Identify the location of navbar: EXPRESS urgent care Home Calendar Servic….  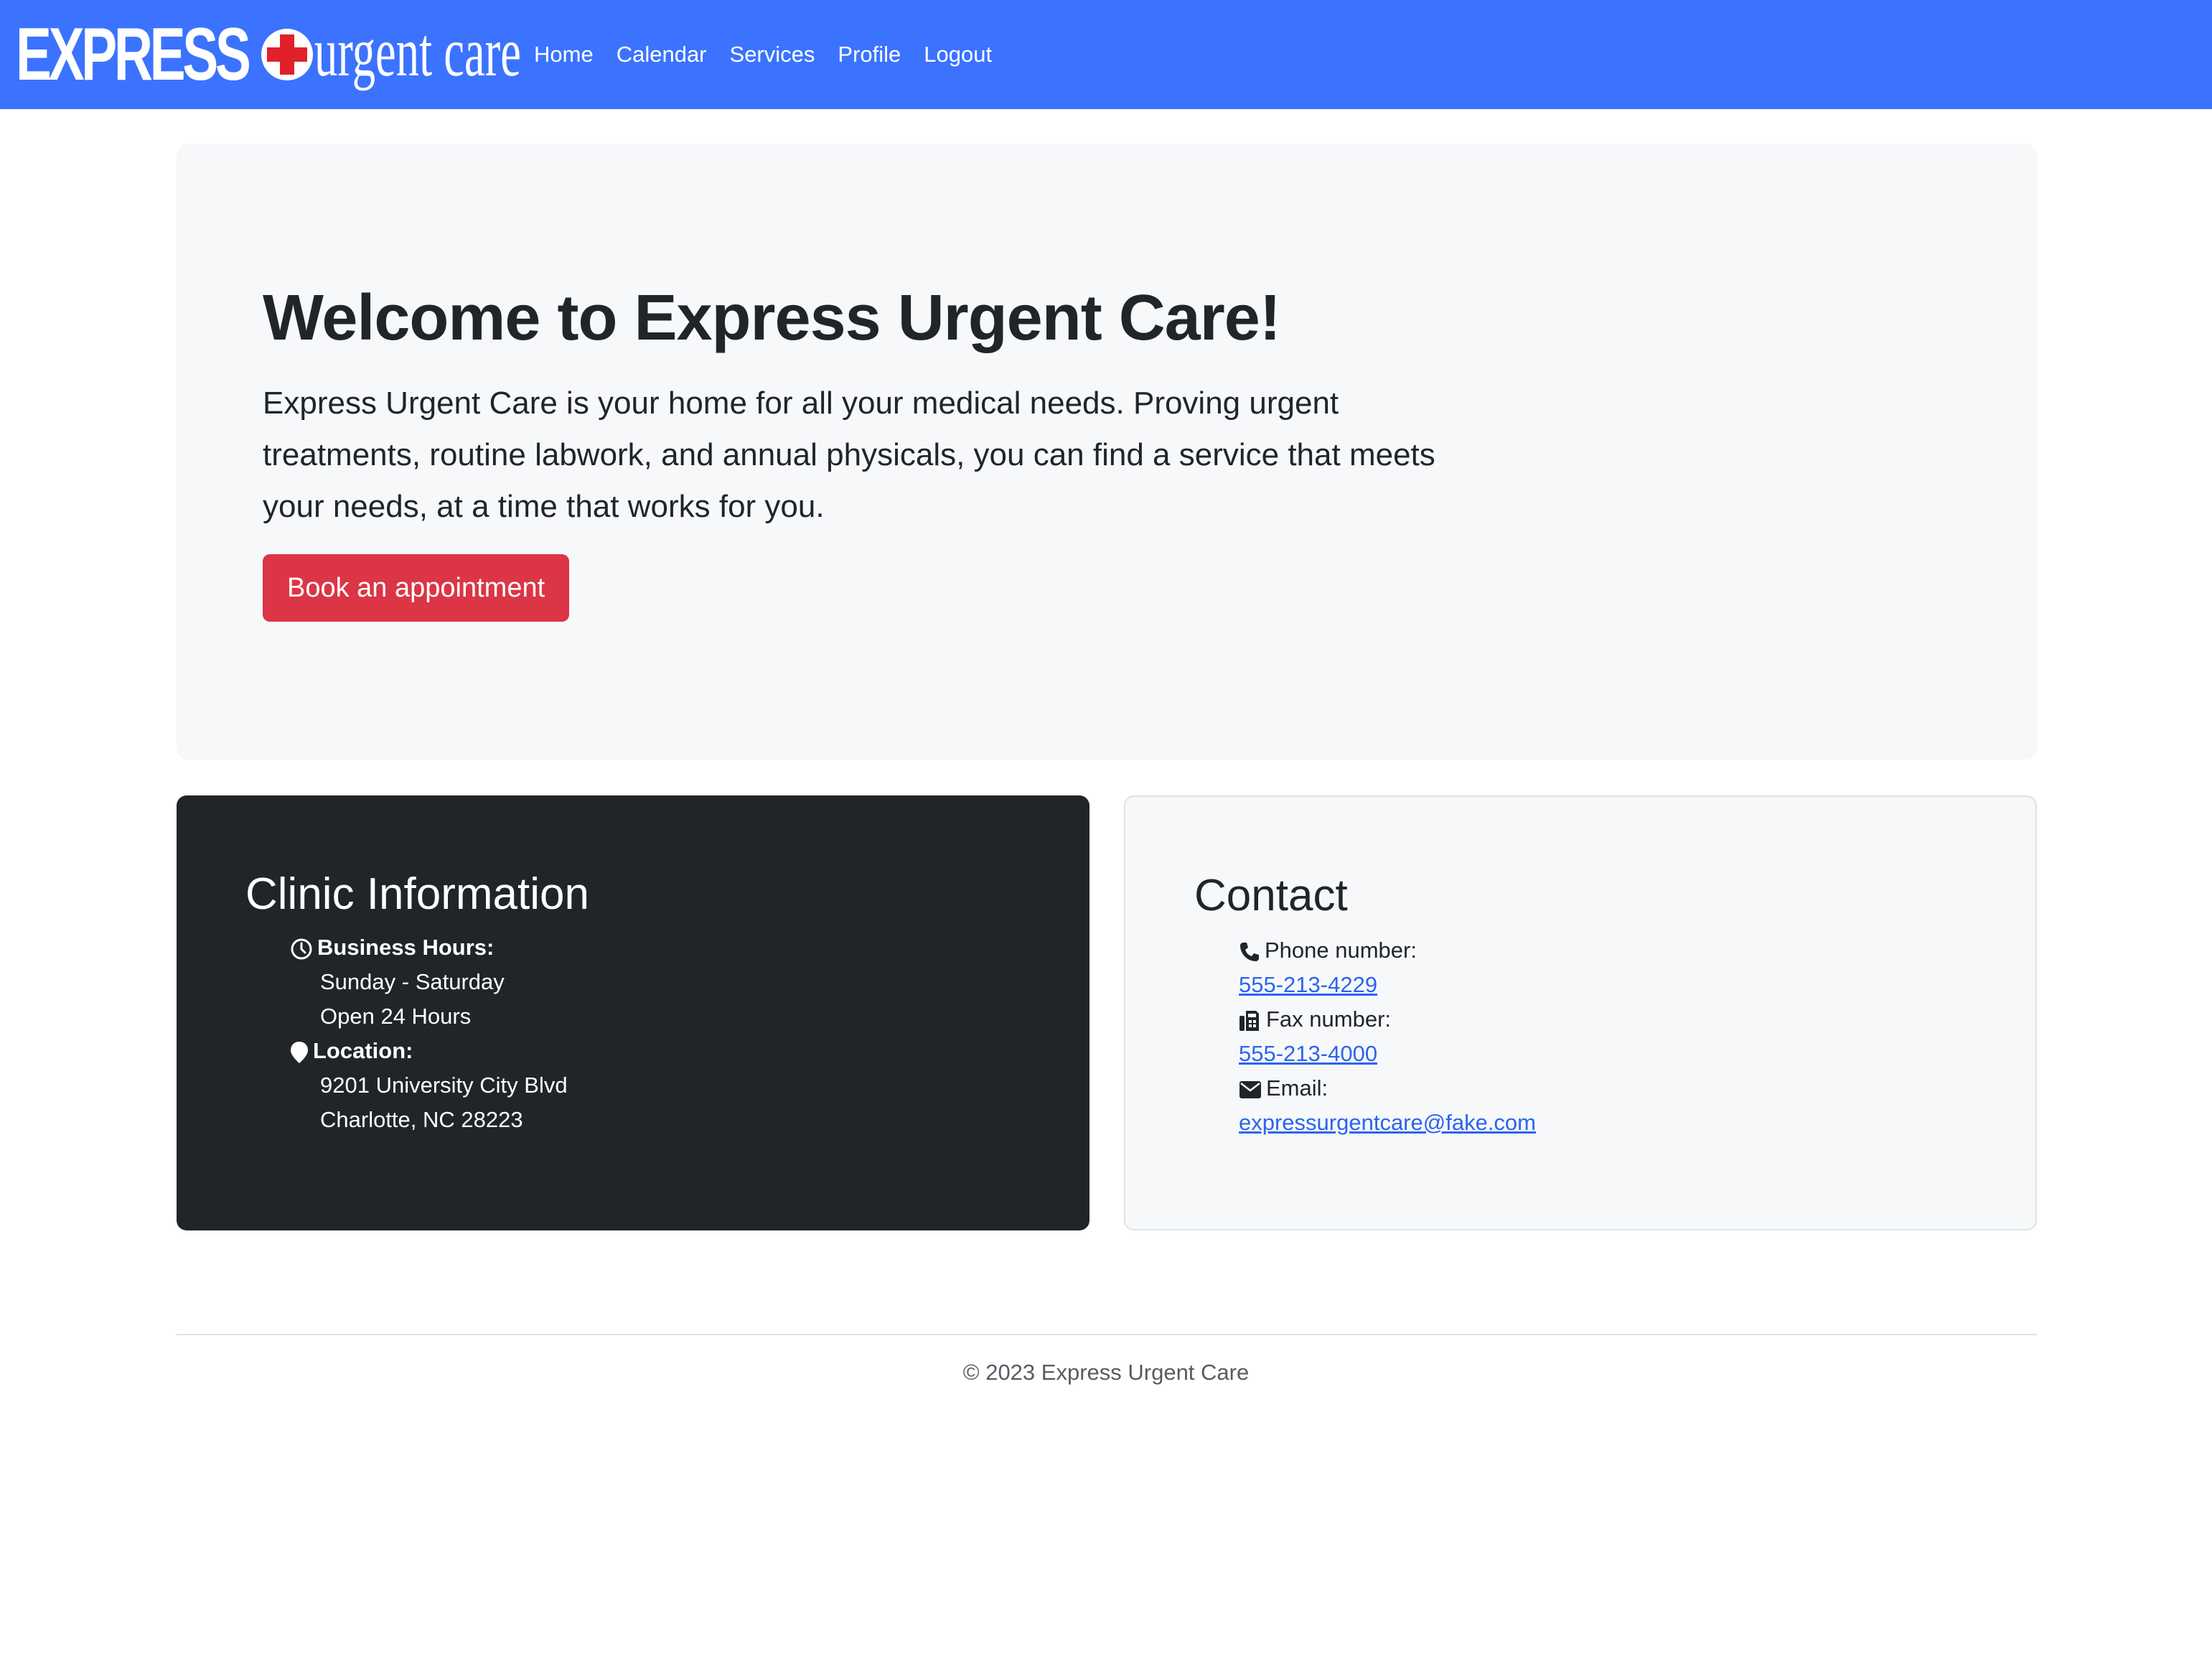
(1106, 54).